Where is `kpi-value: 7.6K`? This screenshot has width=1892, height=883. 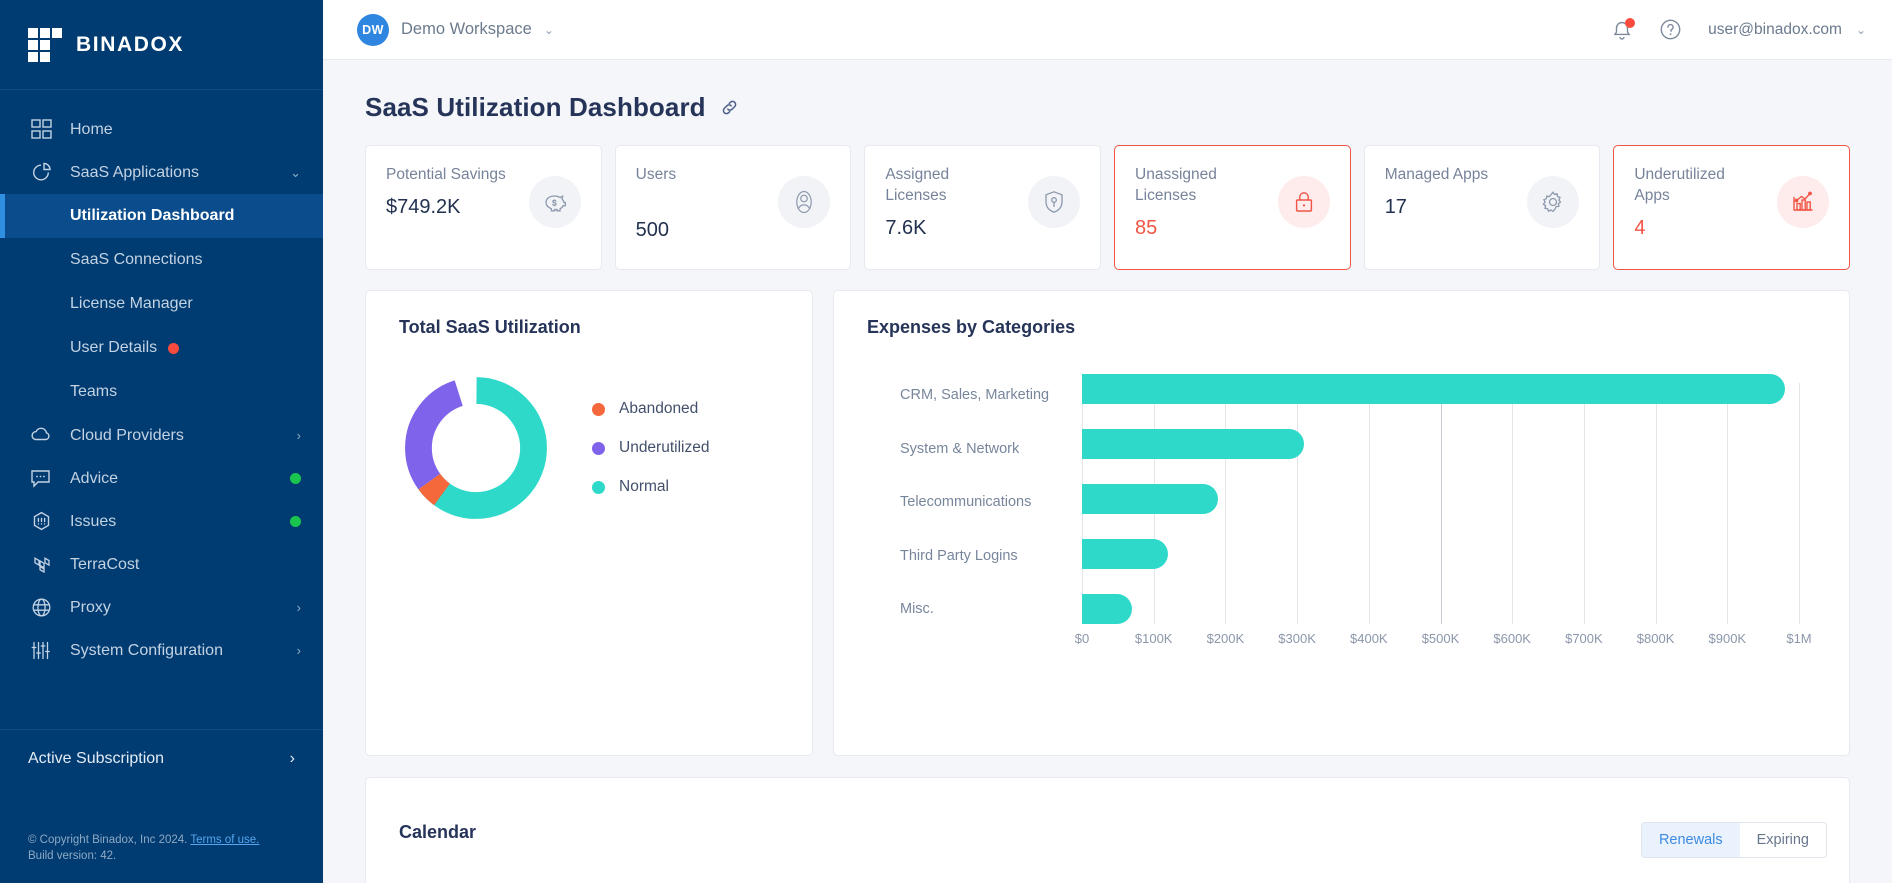 kpi-value: 7.6K is located at coordinates (906, 228).